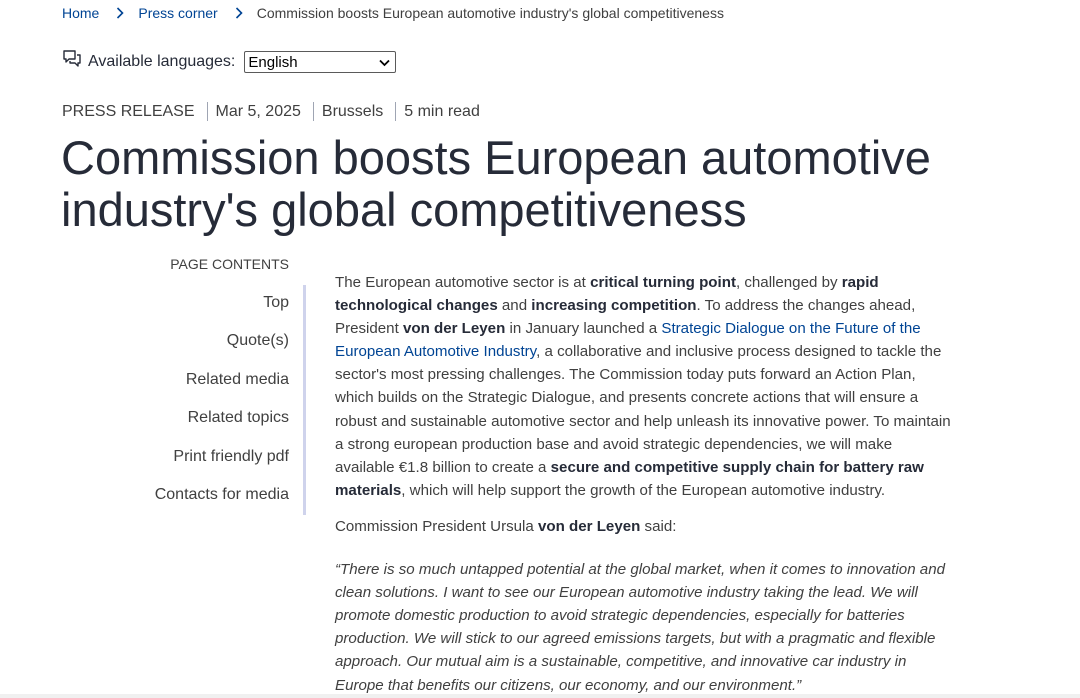 The image size is (1080, 698). What do you see at coordinates (463, 282) in the screenshot?
I see `text-run: The European automotive sector is at` at bounding box center [463, 282].